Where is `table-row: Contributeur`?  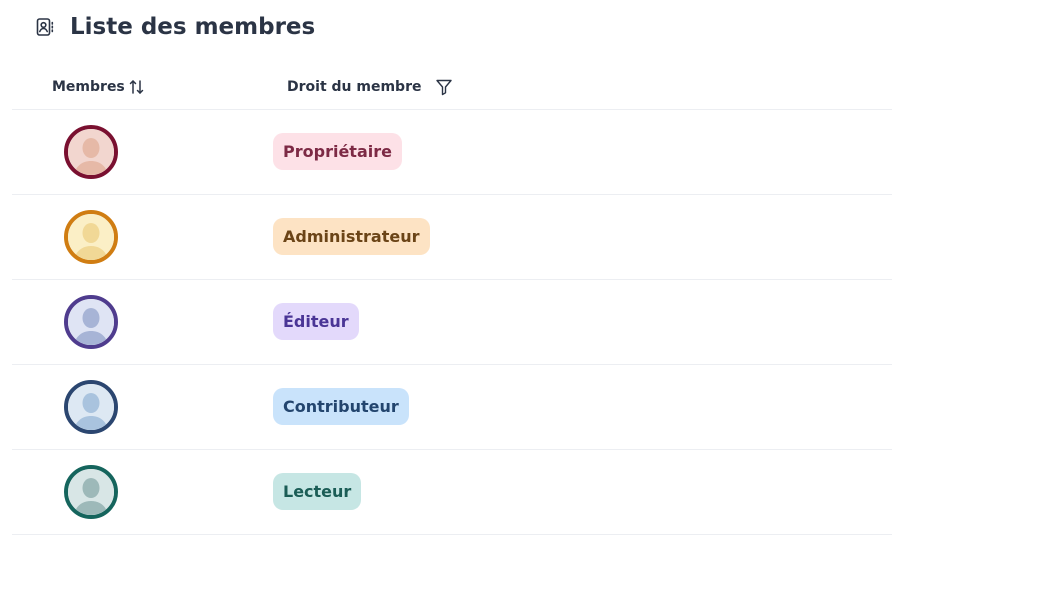
table-row: Contributeur is located at coordinates (452, 407).